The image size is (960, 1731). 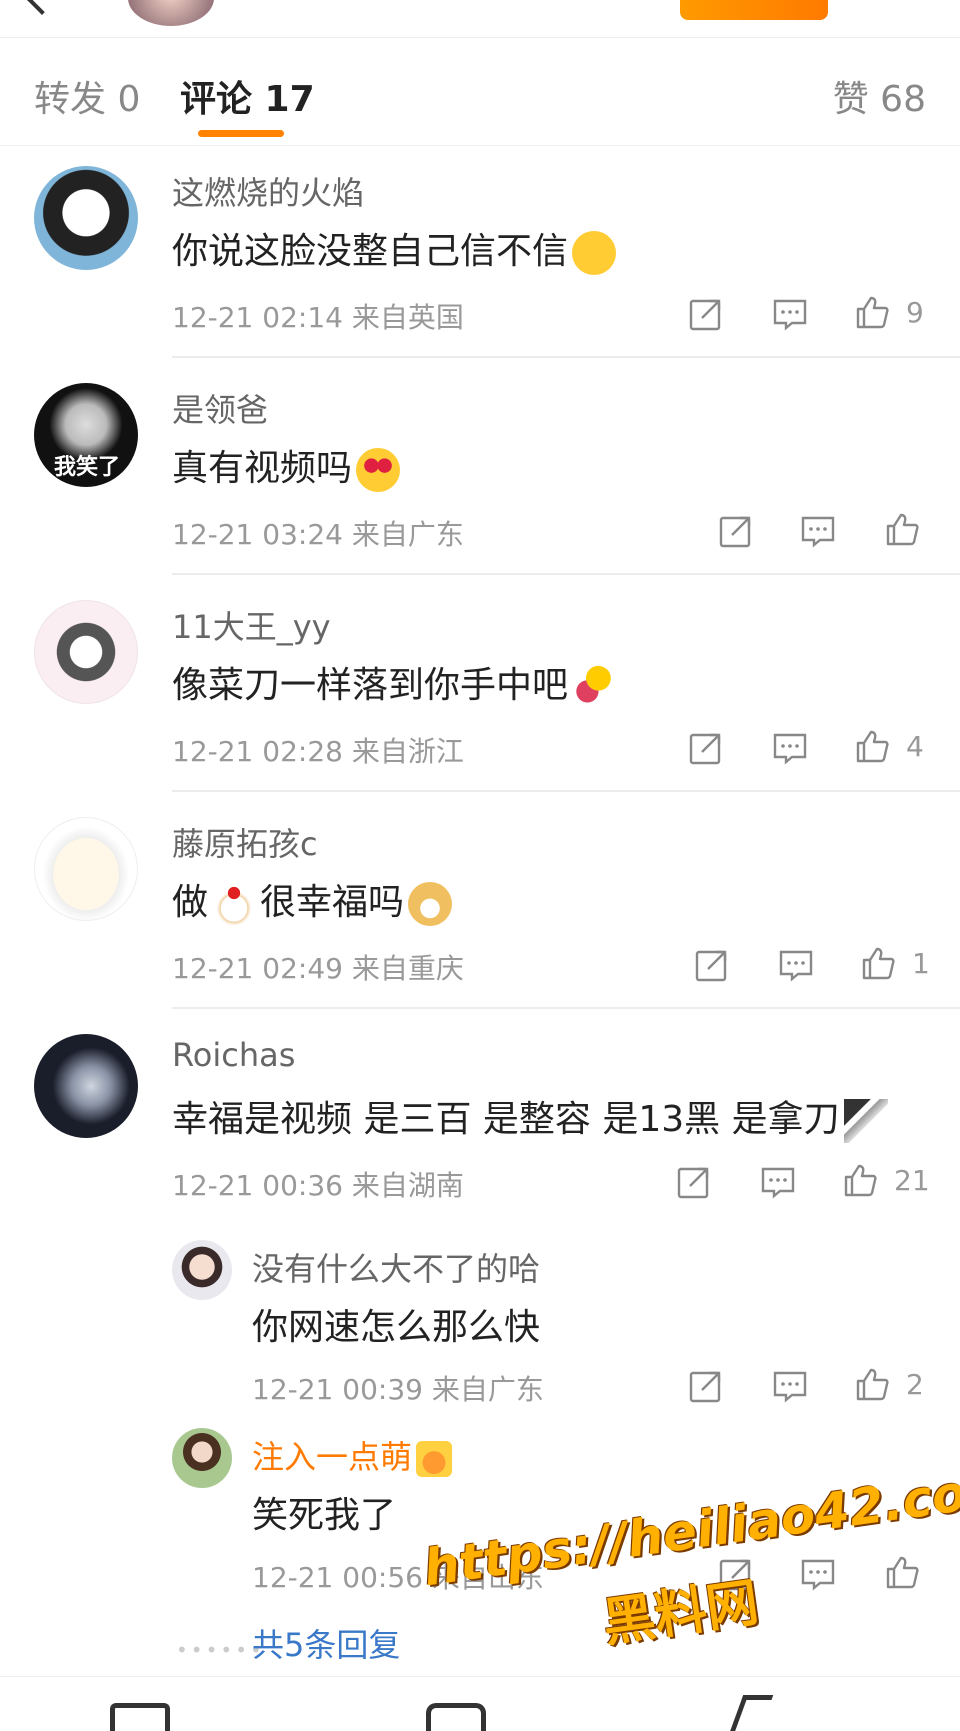 I want to click on comment-time: 12-21 02:28, so click(x=257, y=751).